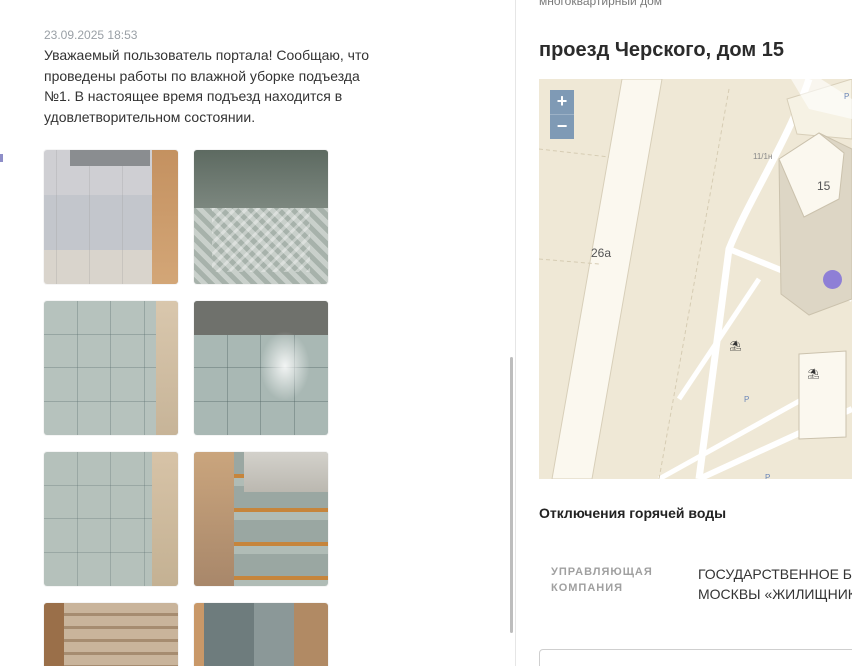 This screenshot has width=852, height=666. Describe the element at coordinates (695, 657) in the screenshot. I see `bottom-input-box` at that location.